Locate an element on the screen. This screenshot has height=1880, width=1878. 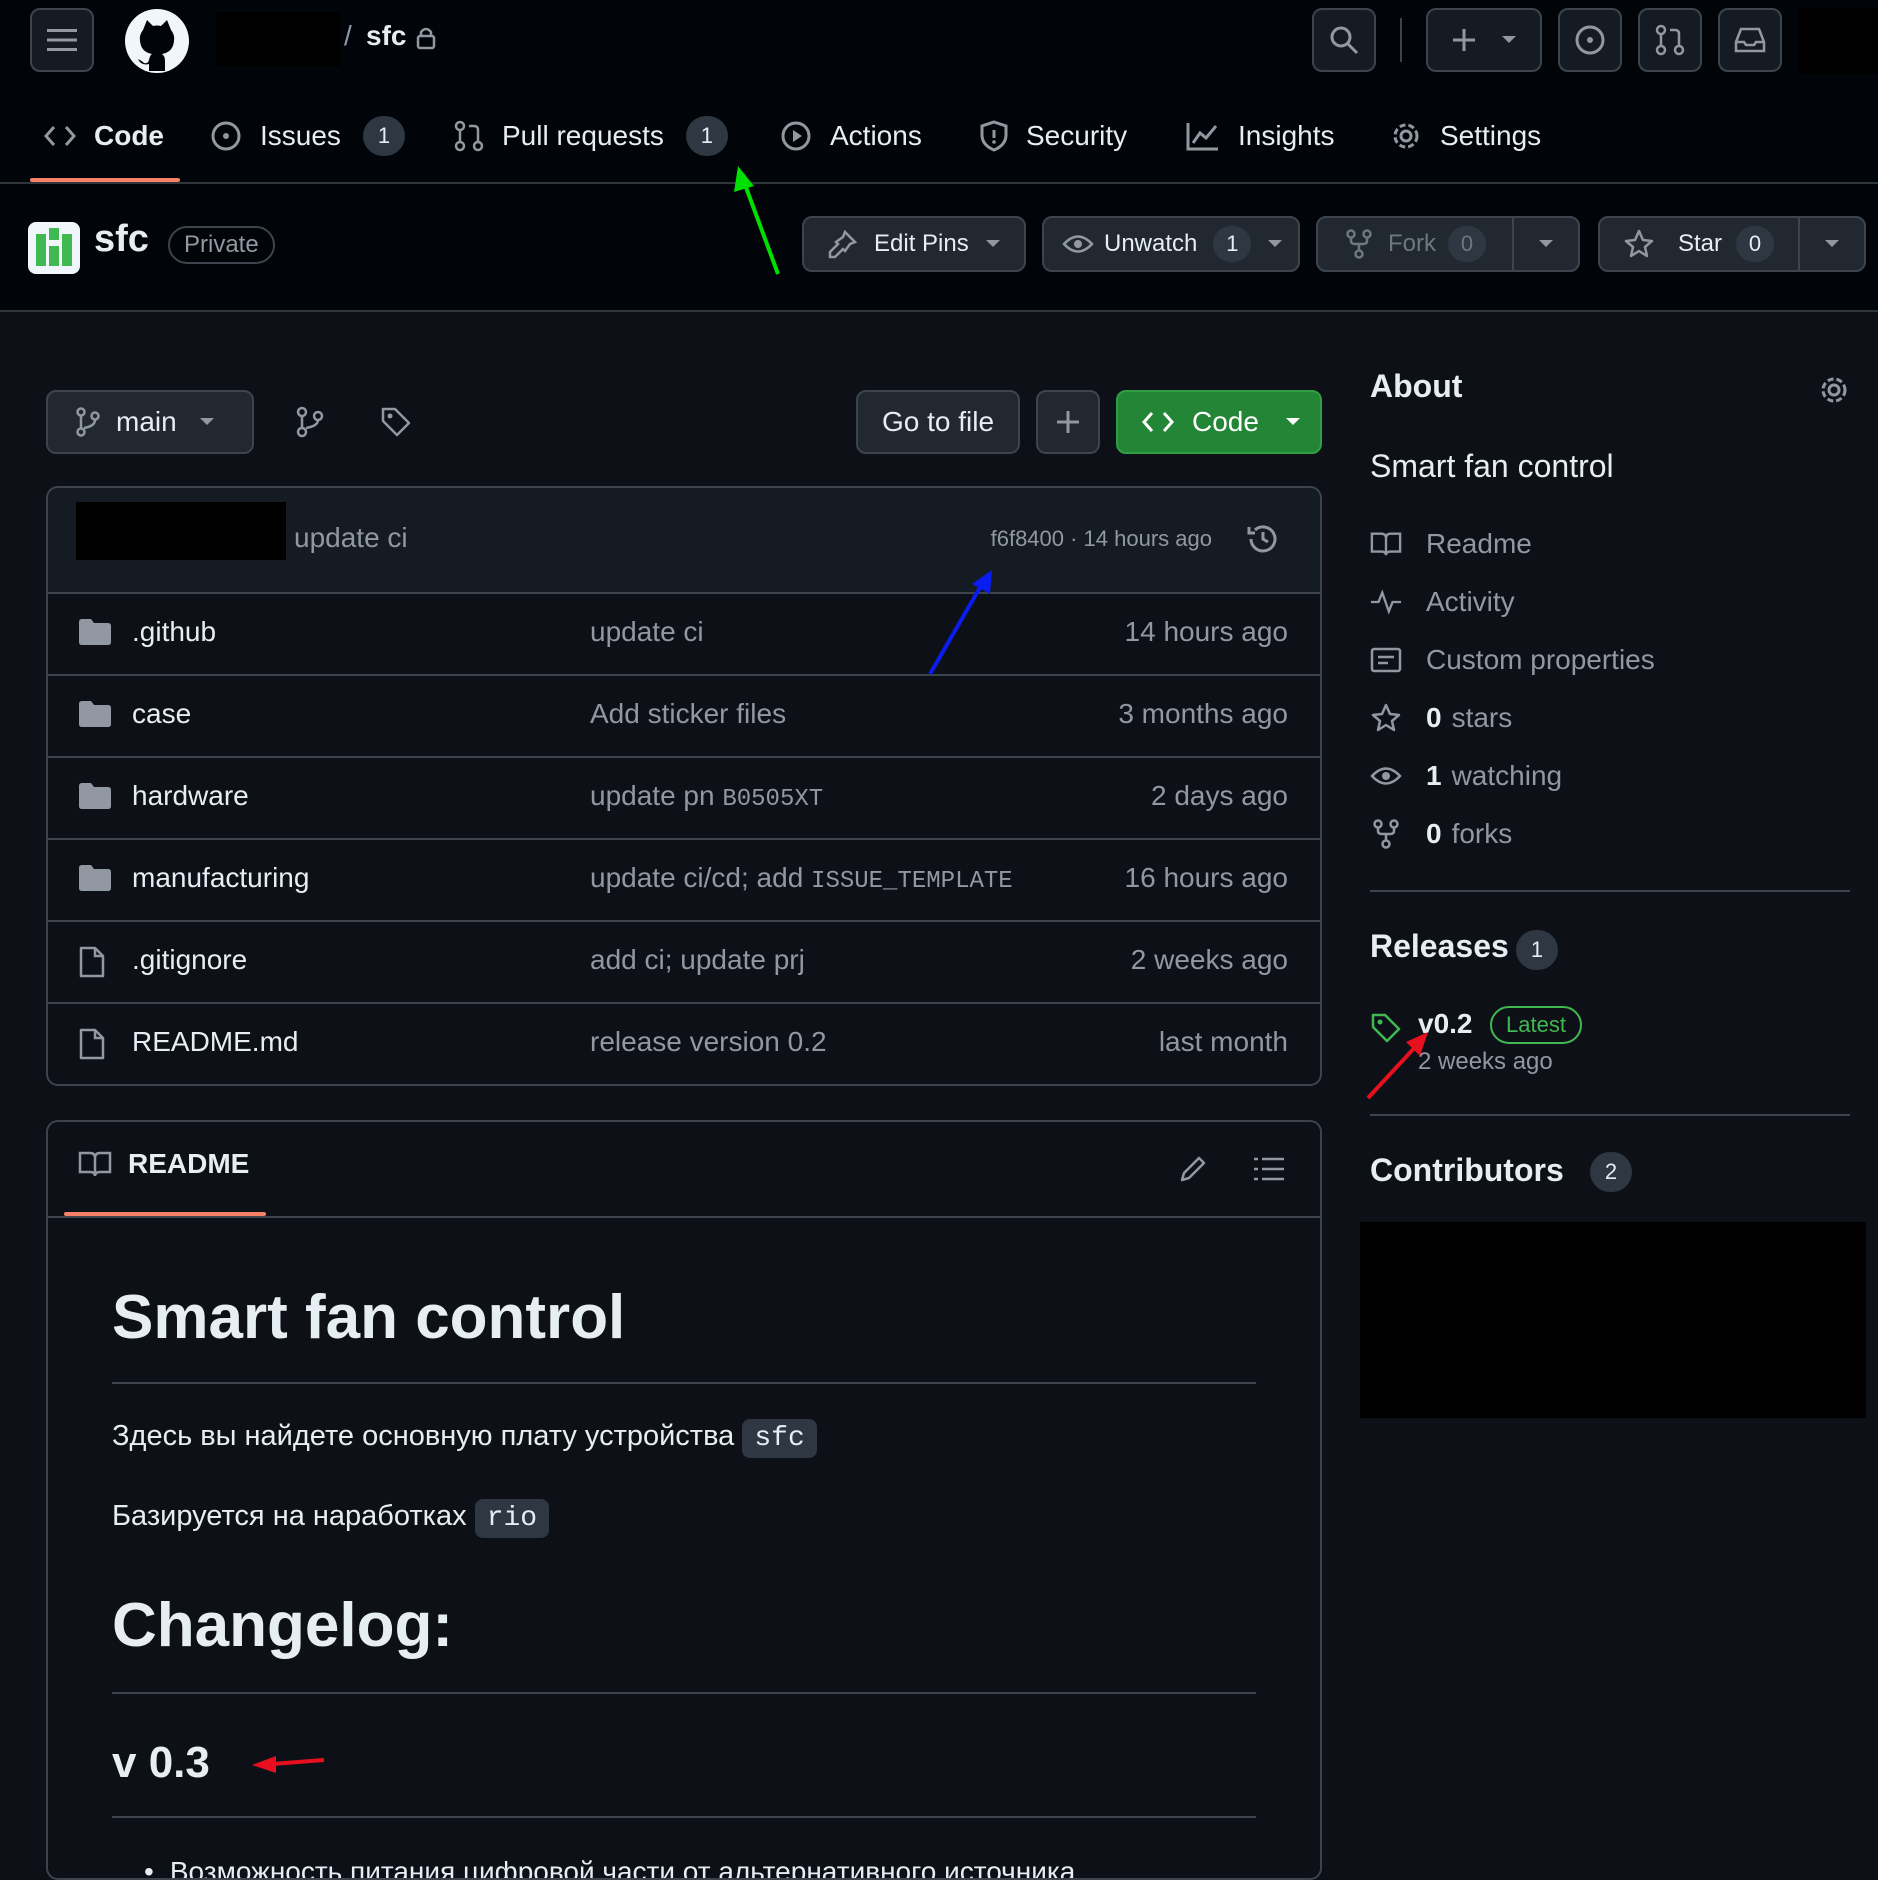
green-arrow is located at coordinates (757, 220).